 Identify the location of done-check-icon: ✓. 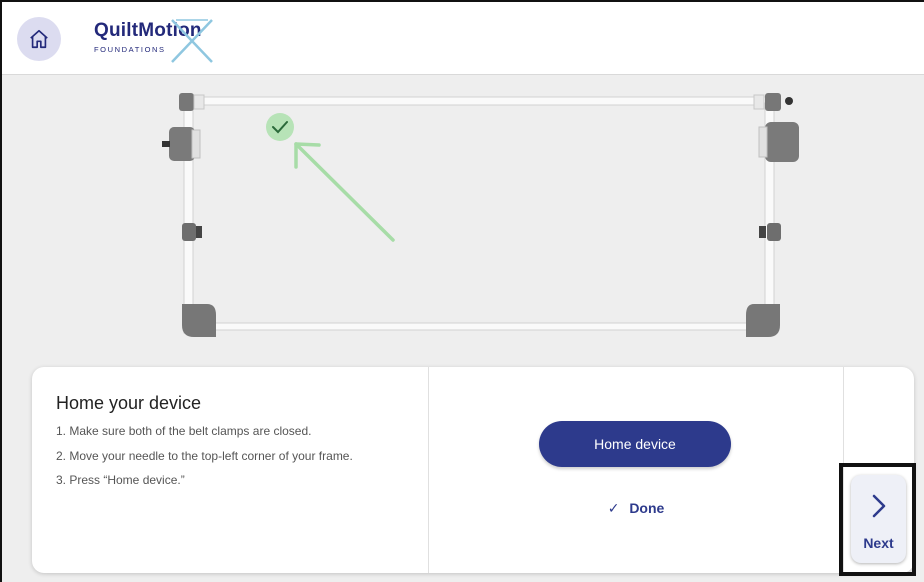
(613, 508).